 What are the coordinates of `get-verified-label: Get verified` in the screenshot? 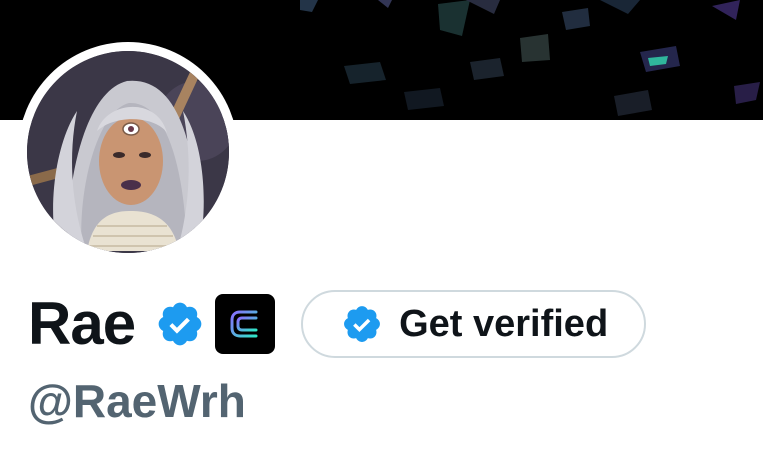 It's located at (504, 324).